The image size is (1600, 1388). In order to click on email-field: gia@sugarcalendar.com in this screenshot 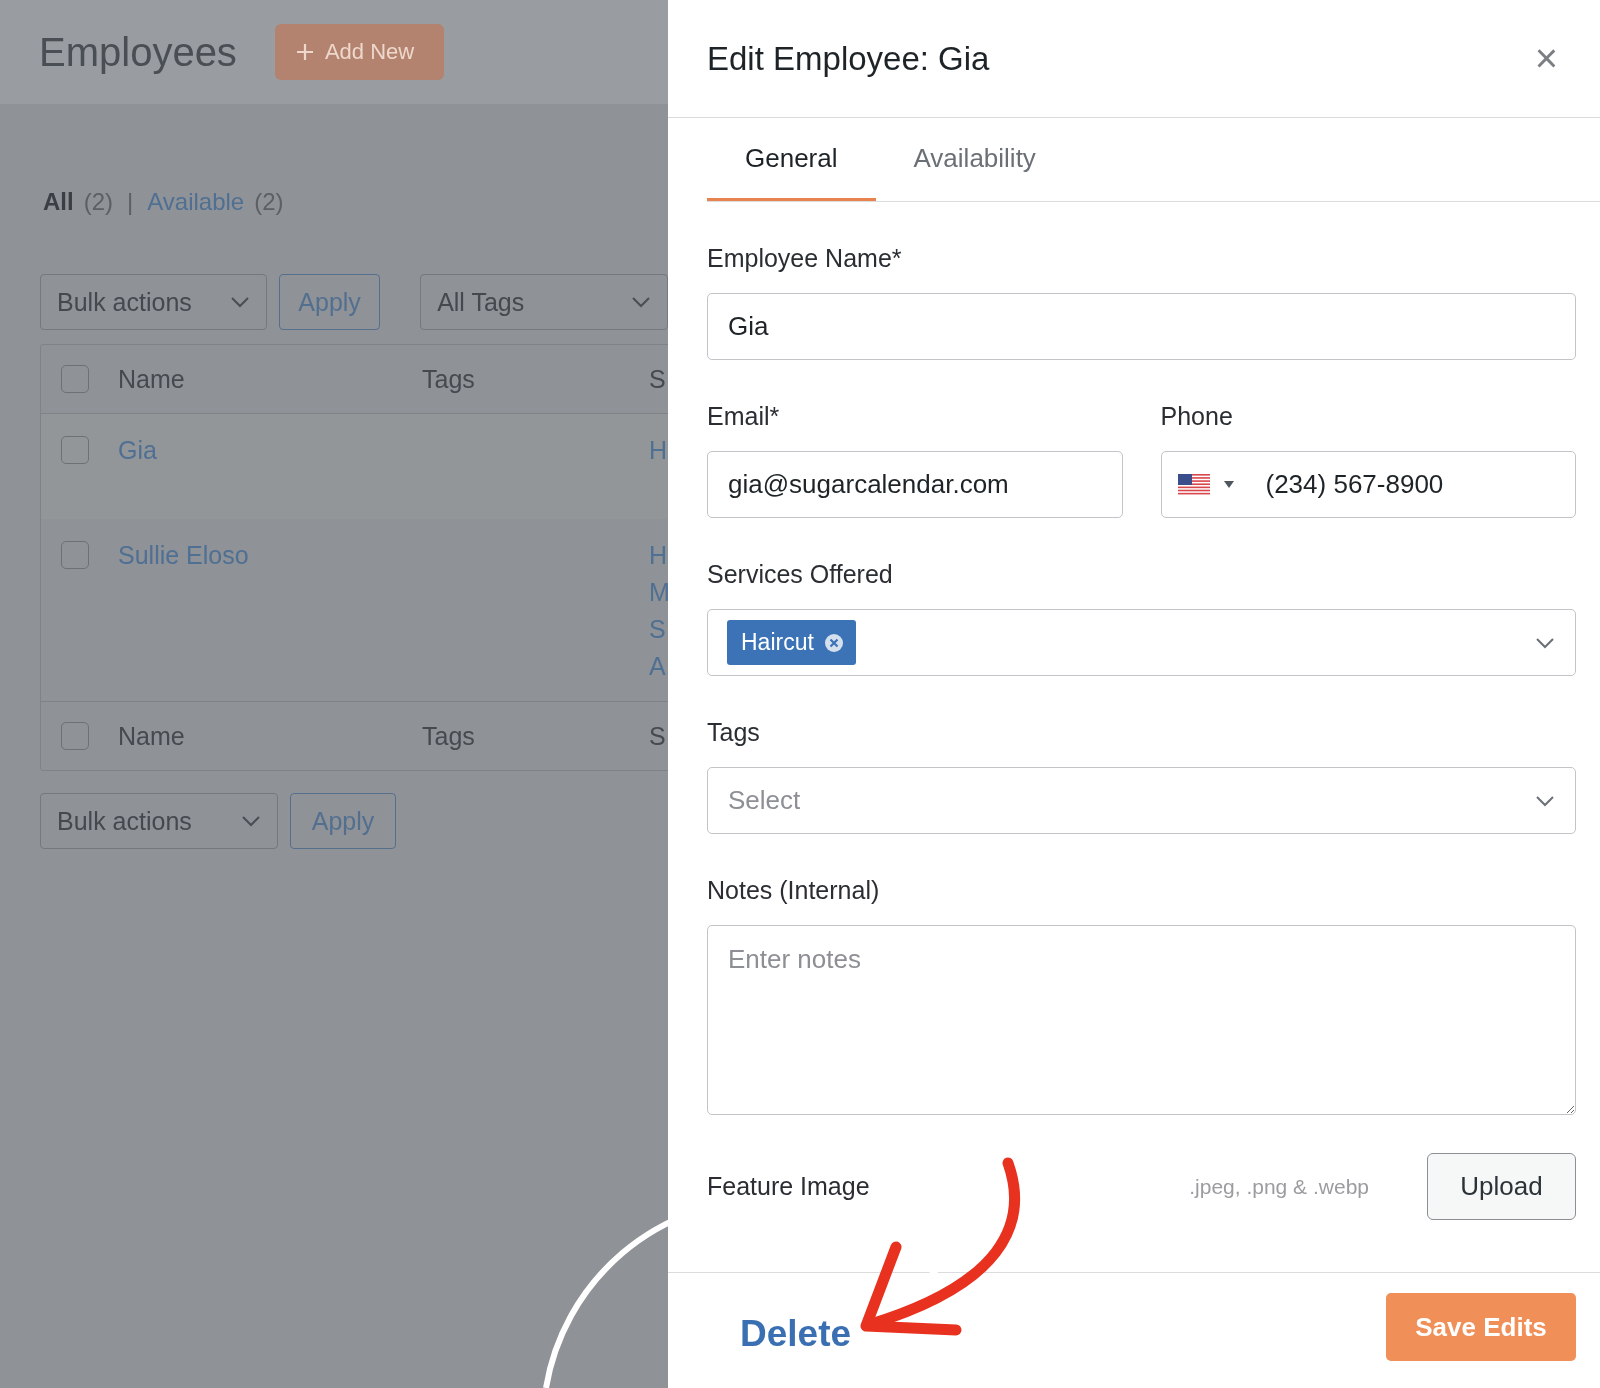, I will do `click(915, 484)`.